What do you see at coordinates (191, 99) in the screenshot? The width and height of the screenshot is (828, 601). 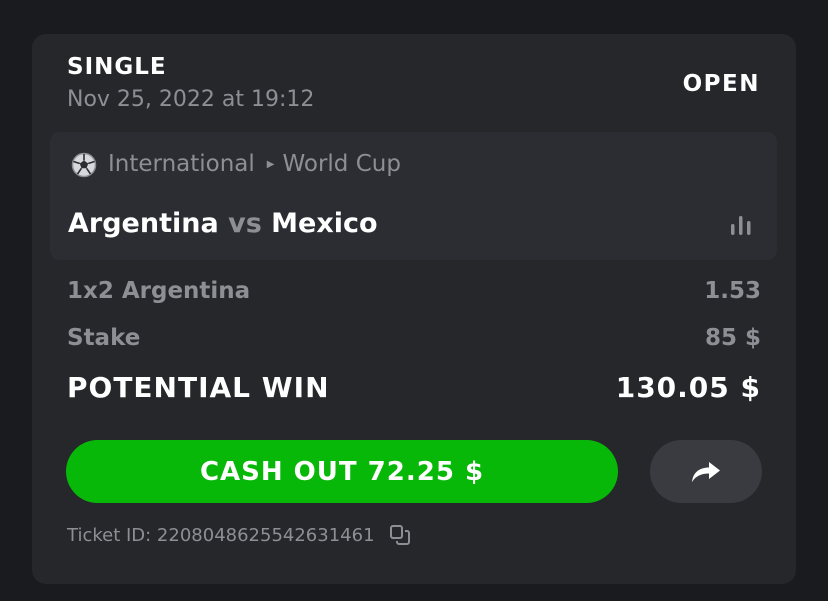 I see `bet-date: Nov 25, 2022 at 19:12` at bounding box center [191, 99].